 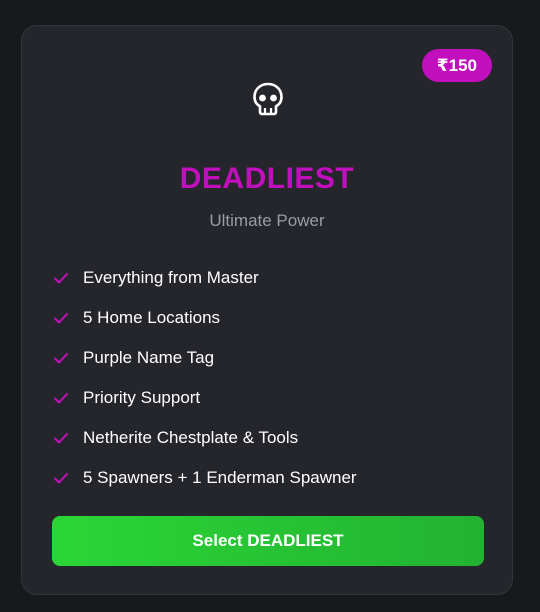 I want to click on feature-item: 5 Home Locations, so click(x=205, y=318).